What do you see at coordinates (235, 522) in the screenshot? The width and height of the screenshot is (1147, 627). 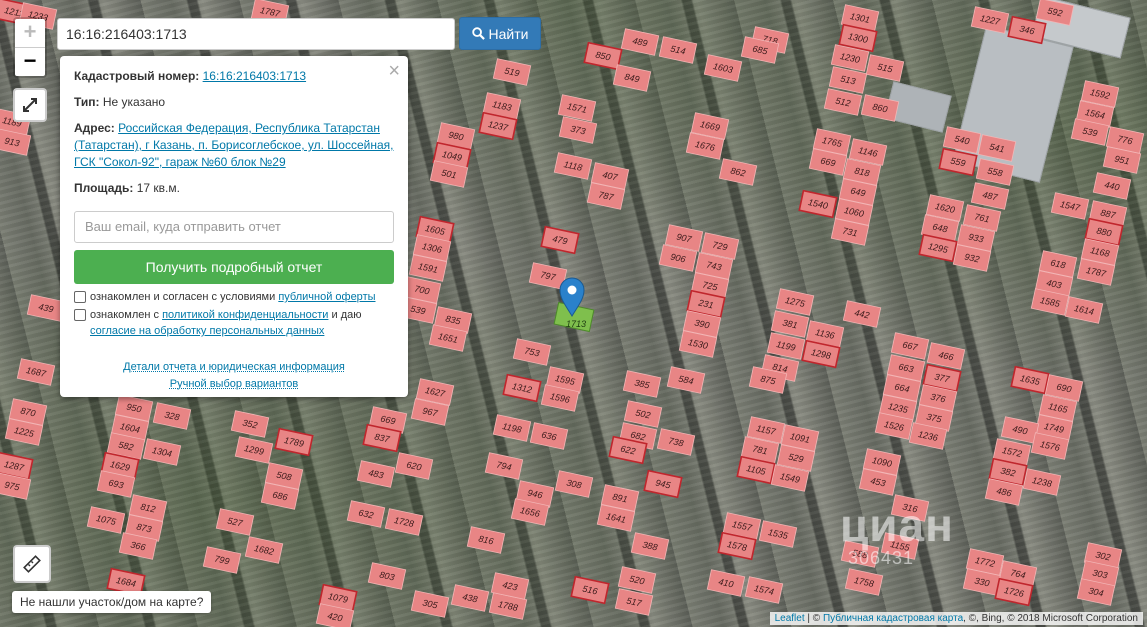 I see `parcel: 527` at bounding box center [235, 522].